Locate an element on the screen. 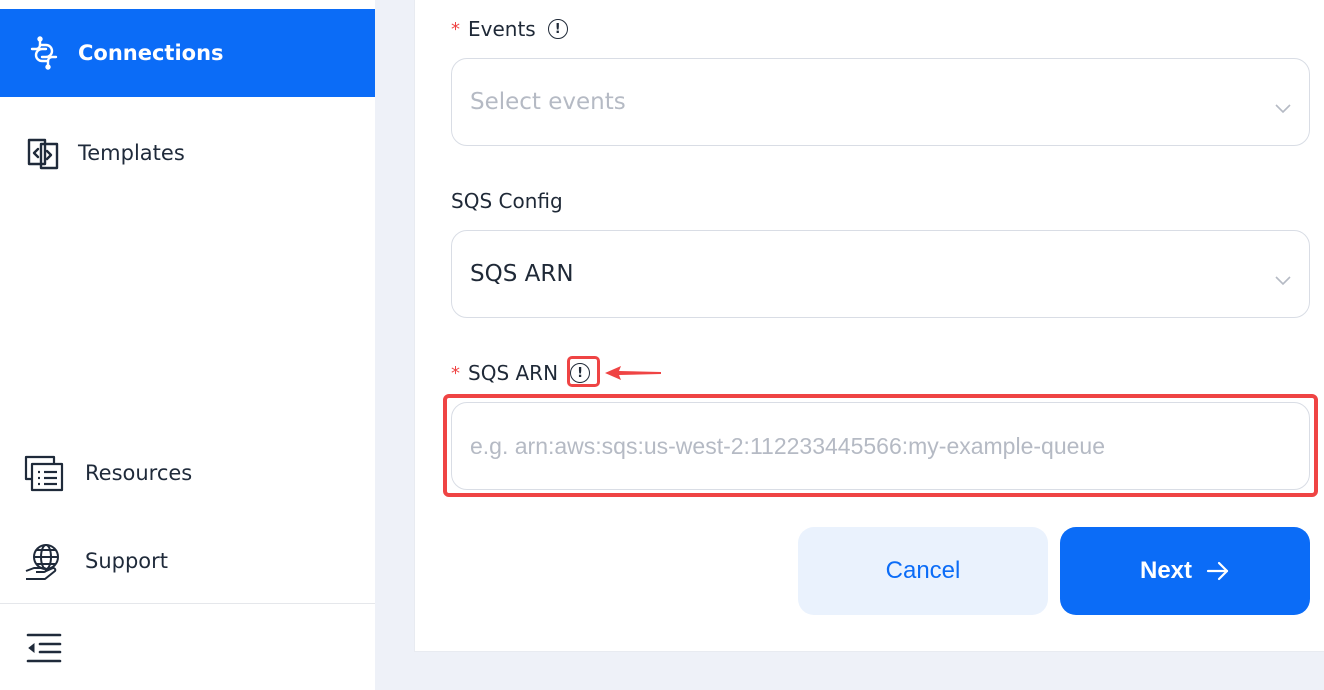 The height and width of the screenshot is (690, 1324). annotation-arrow-icon is located at coordinates (633, 373).